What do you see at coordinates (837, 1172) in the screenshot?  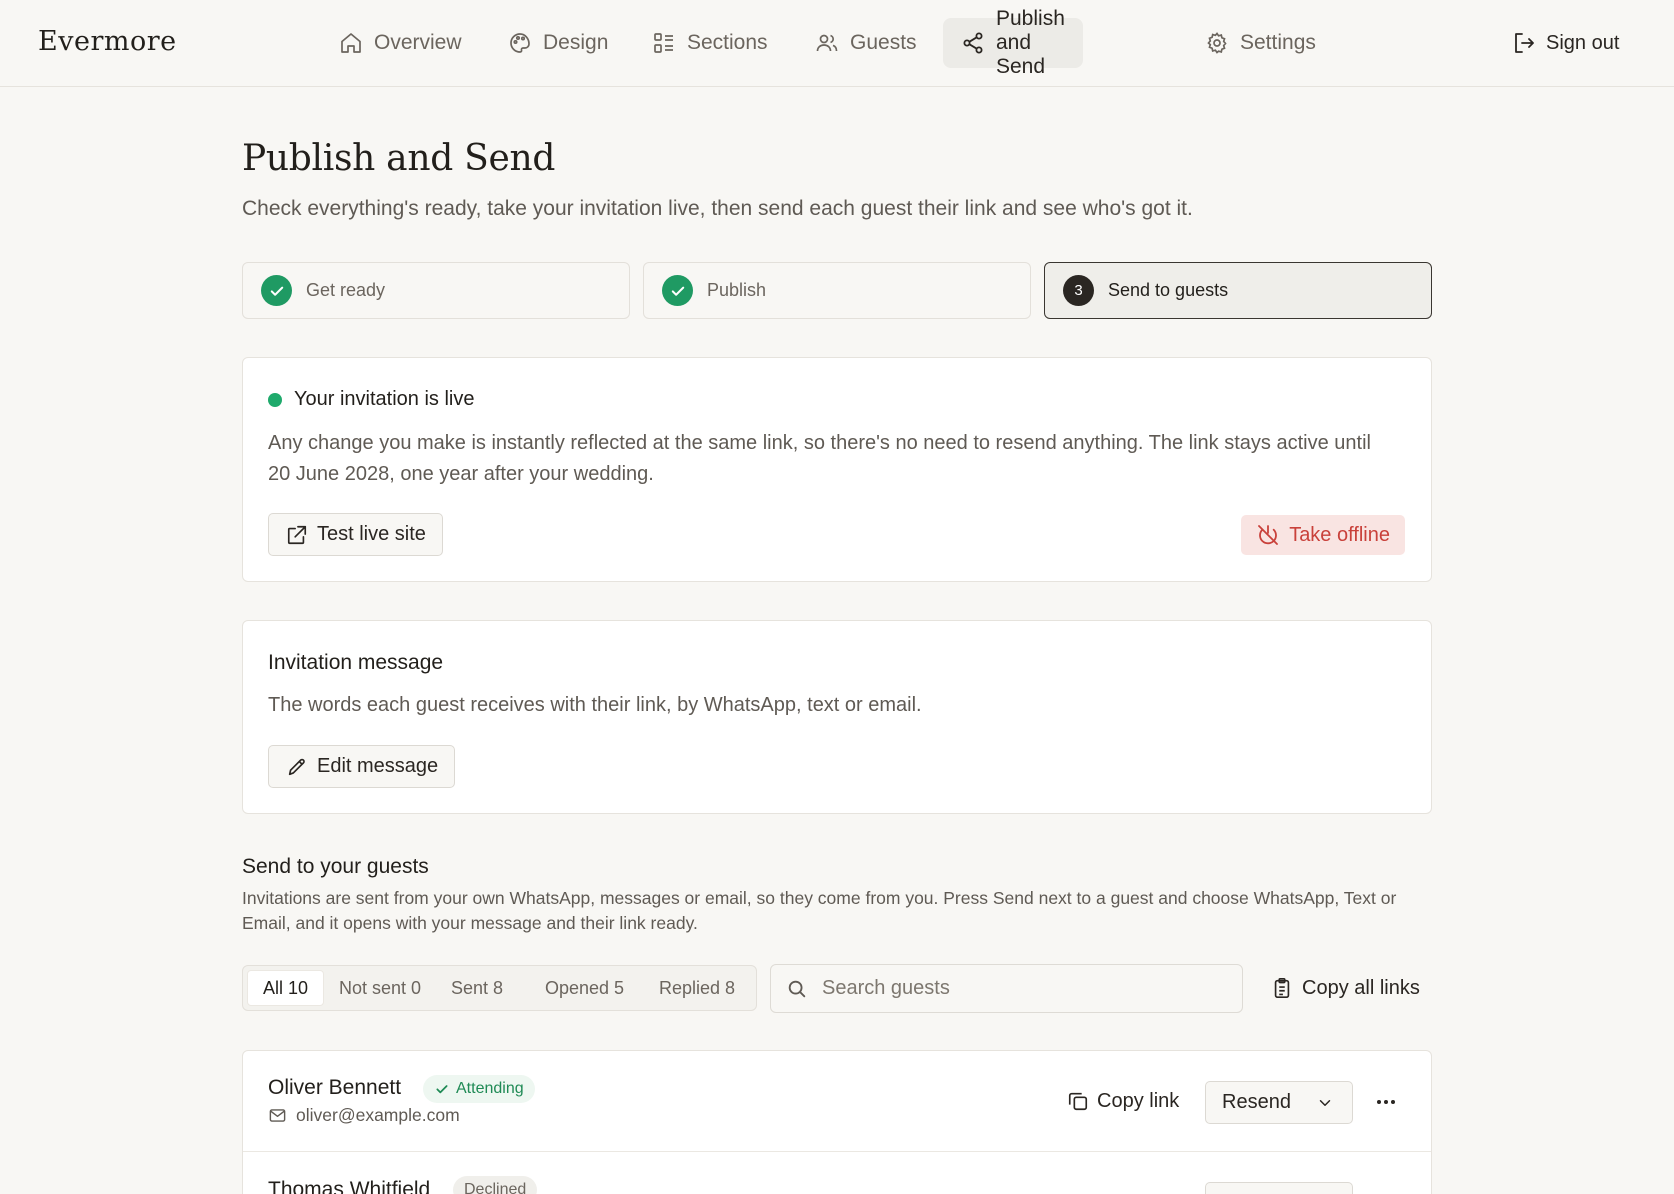 I see `guest-row: Thomas Whitfield Declined` at bounding box center [837, 1172].